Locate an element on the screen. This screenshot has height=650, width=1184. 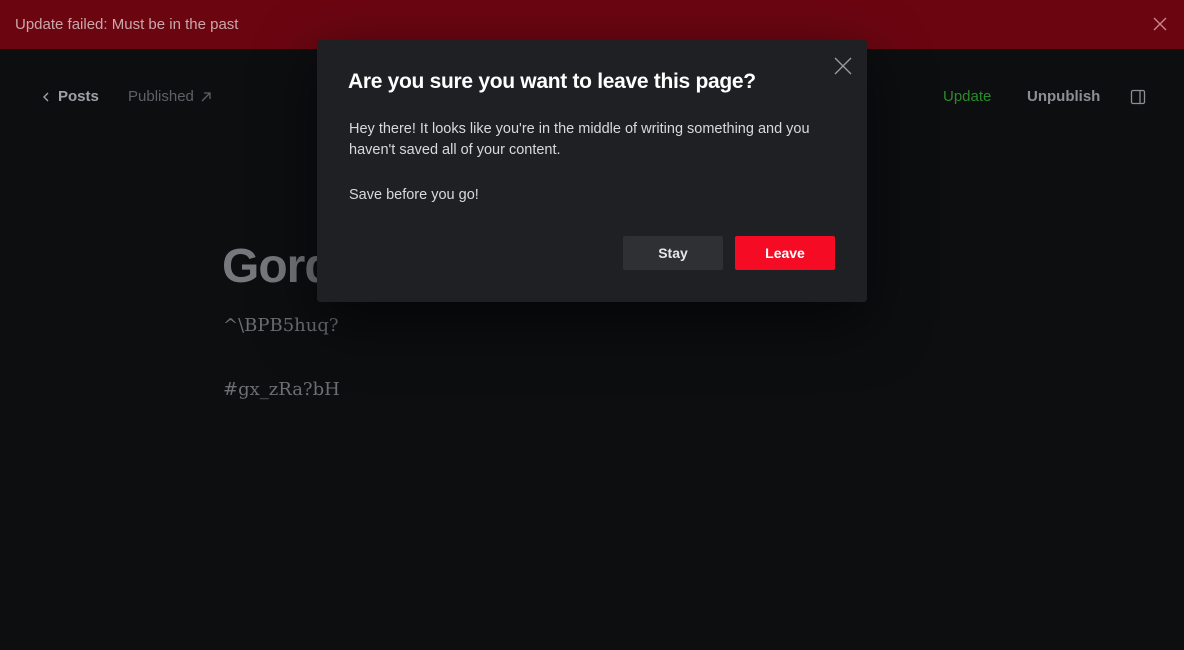
sidebar-toggle-icon is located at coordinates (1138, 97).